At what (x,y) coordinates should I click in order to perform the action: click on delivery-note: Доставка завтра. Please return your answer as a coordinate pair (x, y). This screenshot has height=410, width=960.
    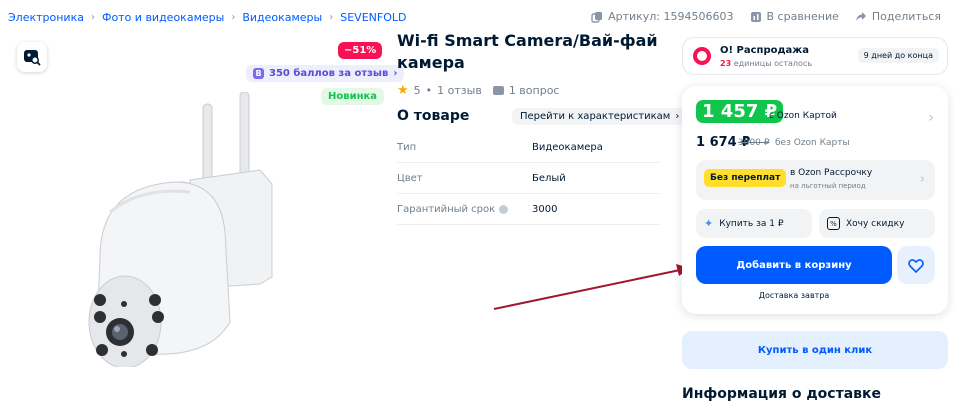
    Looking at the image, I should click on (794, 295).